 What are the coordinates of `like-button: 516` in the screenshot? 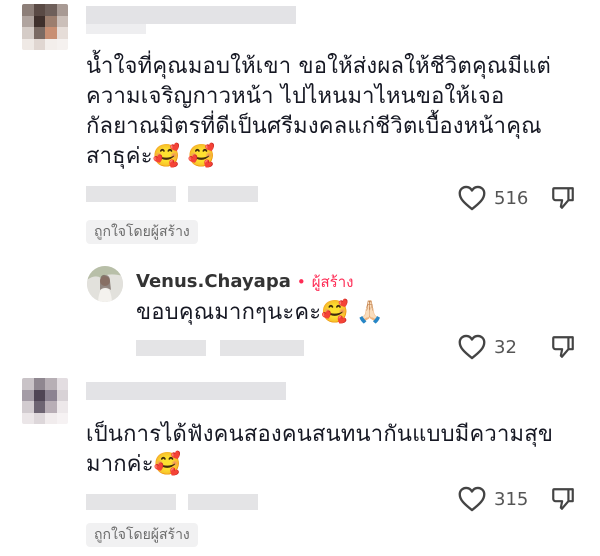 It's located at (493, 198).